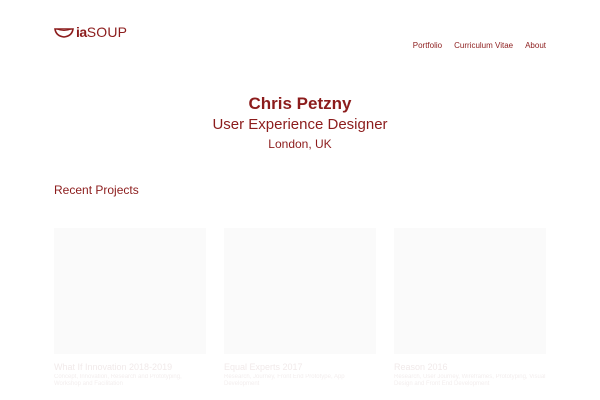 The height and width of the screenshot is (400, 600). I want to click on nav-item-curriculum-vitae: Curriculum Vitae, so click(483, 45).